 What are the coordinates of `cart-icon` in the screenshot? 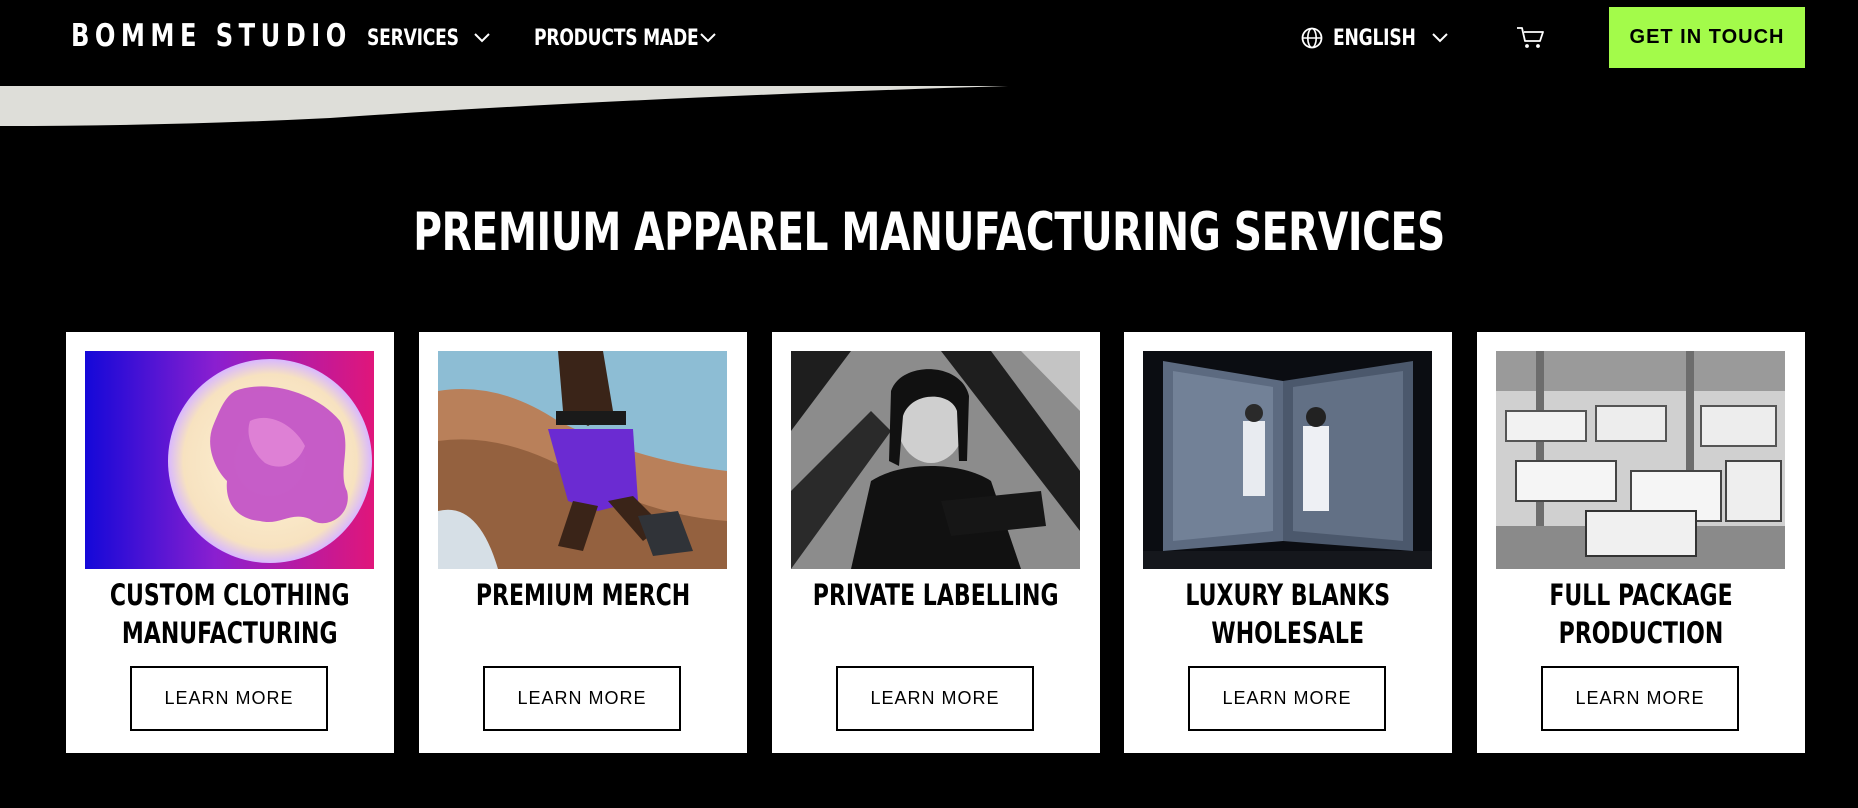 It's located at (1531, 38).